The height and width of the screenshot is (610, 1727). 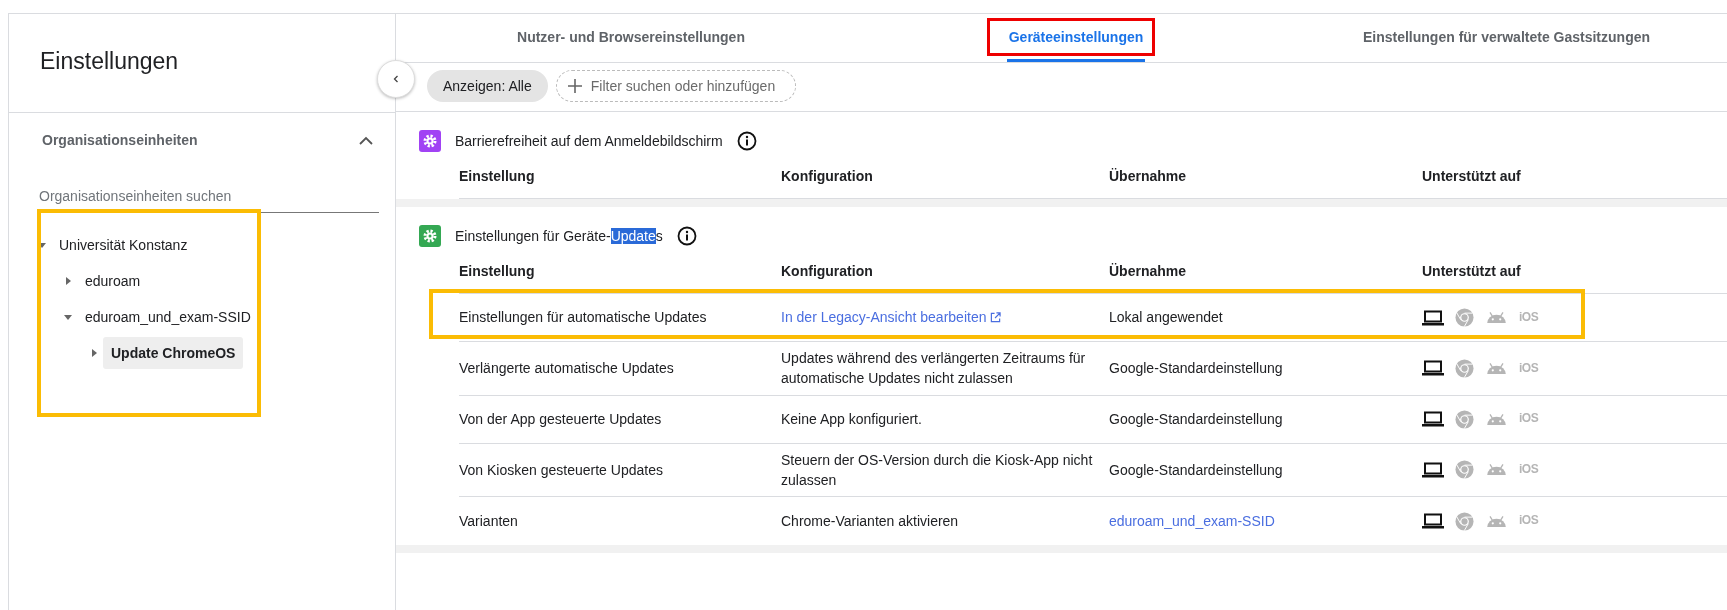 What do you see at coordinates (631, 38) in the screenshot?
I see `tab: Nutzer- und Browsereinstellungen` at bounding box center [631, 38].